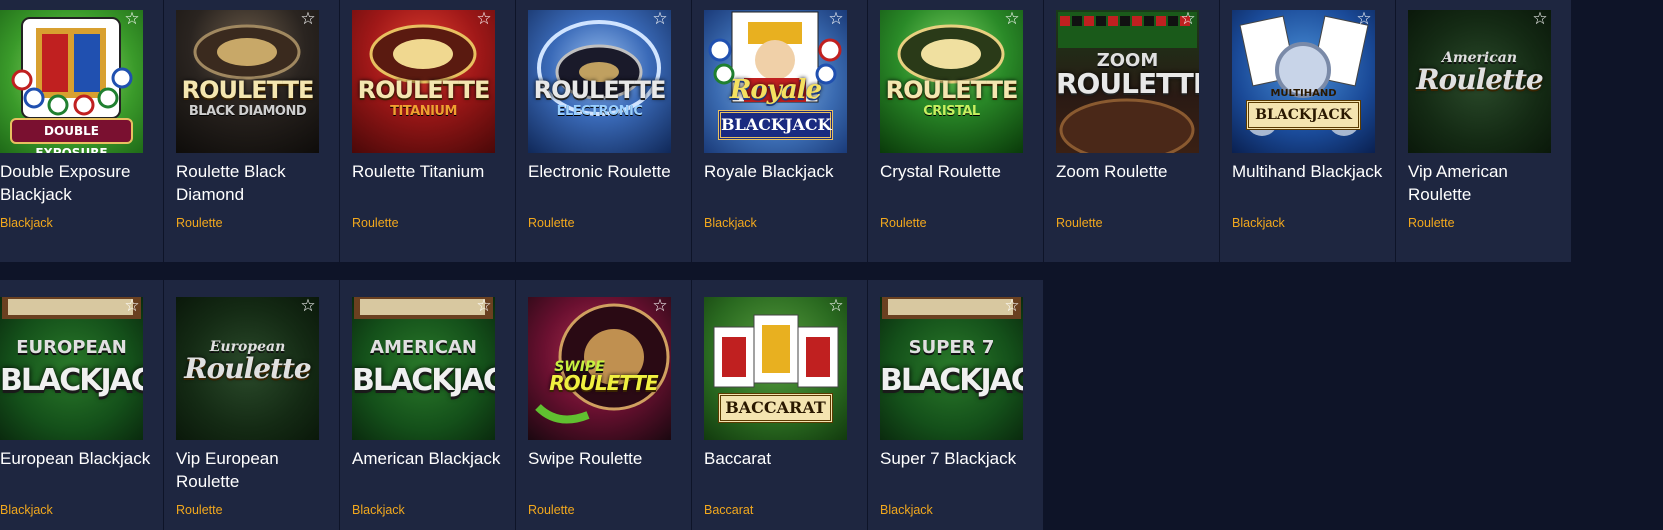 The height and width of the screenshot is (530, 1663). Describe the element at coordinates (256, 470) in the screenshot. I see `game-title: Vip European Roulette` at that location.